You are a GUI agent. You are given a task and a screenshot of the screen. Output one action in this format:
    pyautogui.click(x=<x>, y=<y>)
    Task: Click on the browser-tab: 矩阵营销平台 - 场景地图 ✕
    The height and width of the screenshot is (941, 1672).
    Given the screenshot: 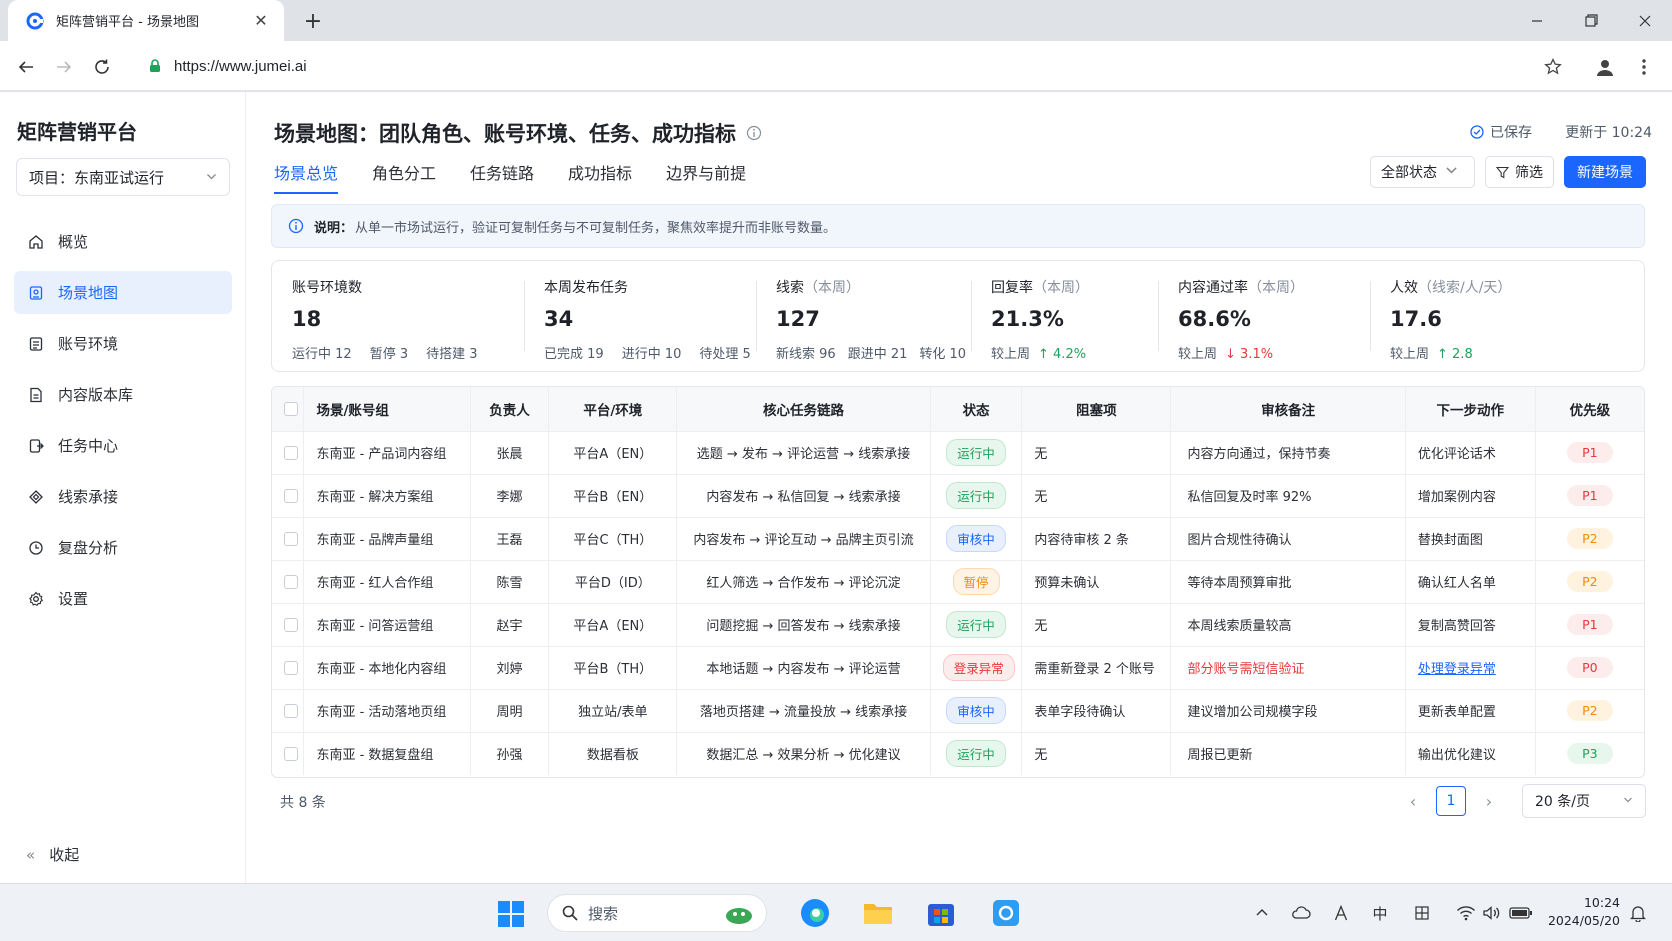 What is the action you would take?
    pyautogui.click(x=146, y=20)
    